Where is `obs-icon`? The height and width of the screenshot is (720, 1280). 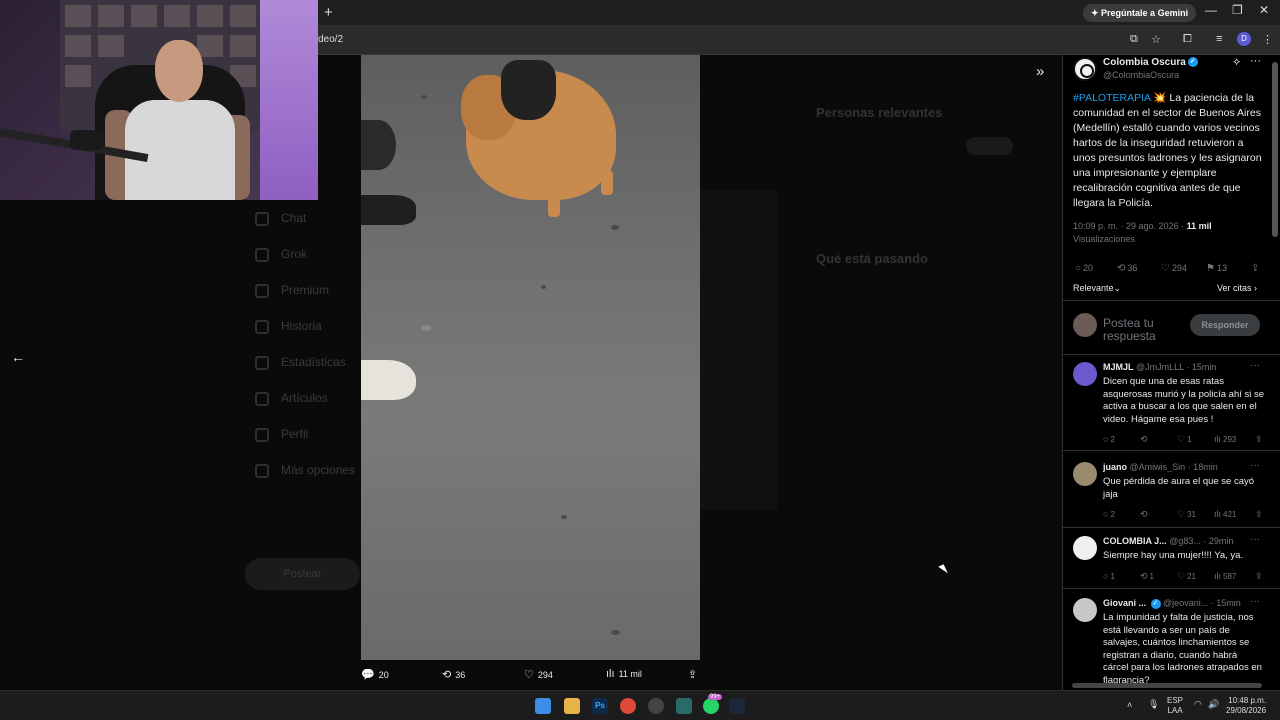 obs-icon is located at coordinates (656, 706).